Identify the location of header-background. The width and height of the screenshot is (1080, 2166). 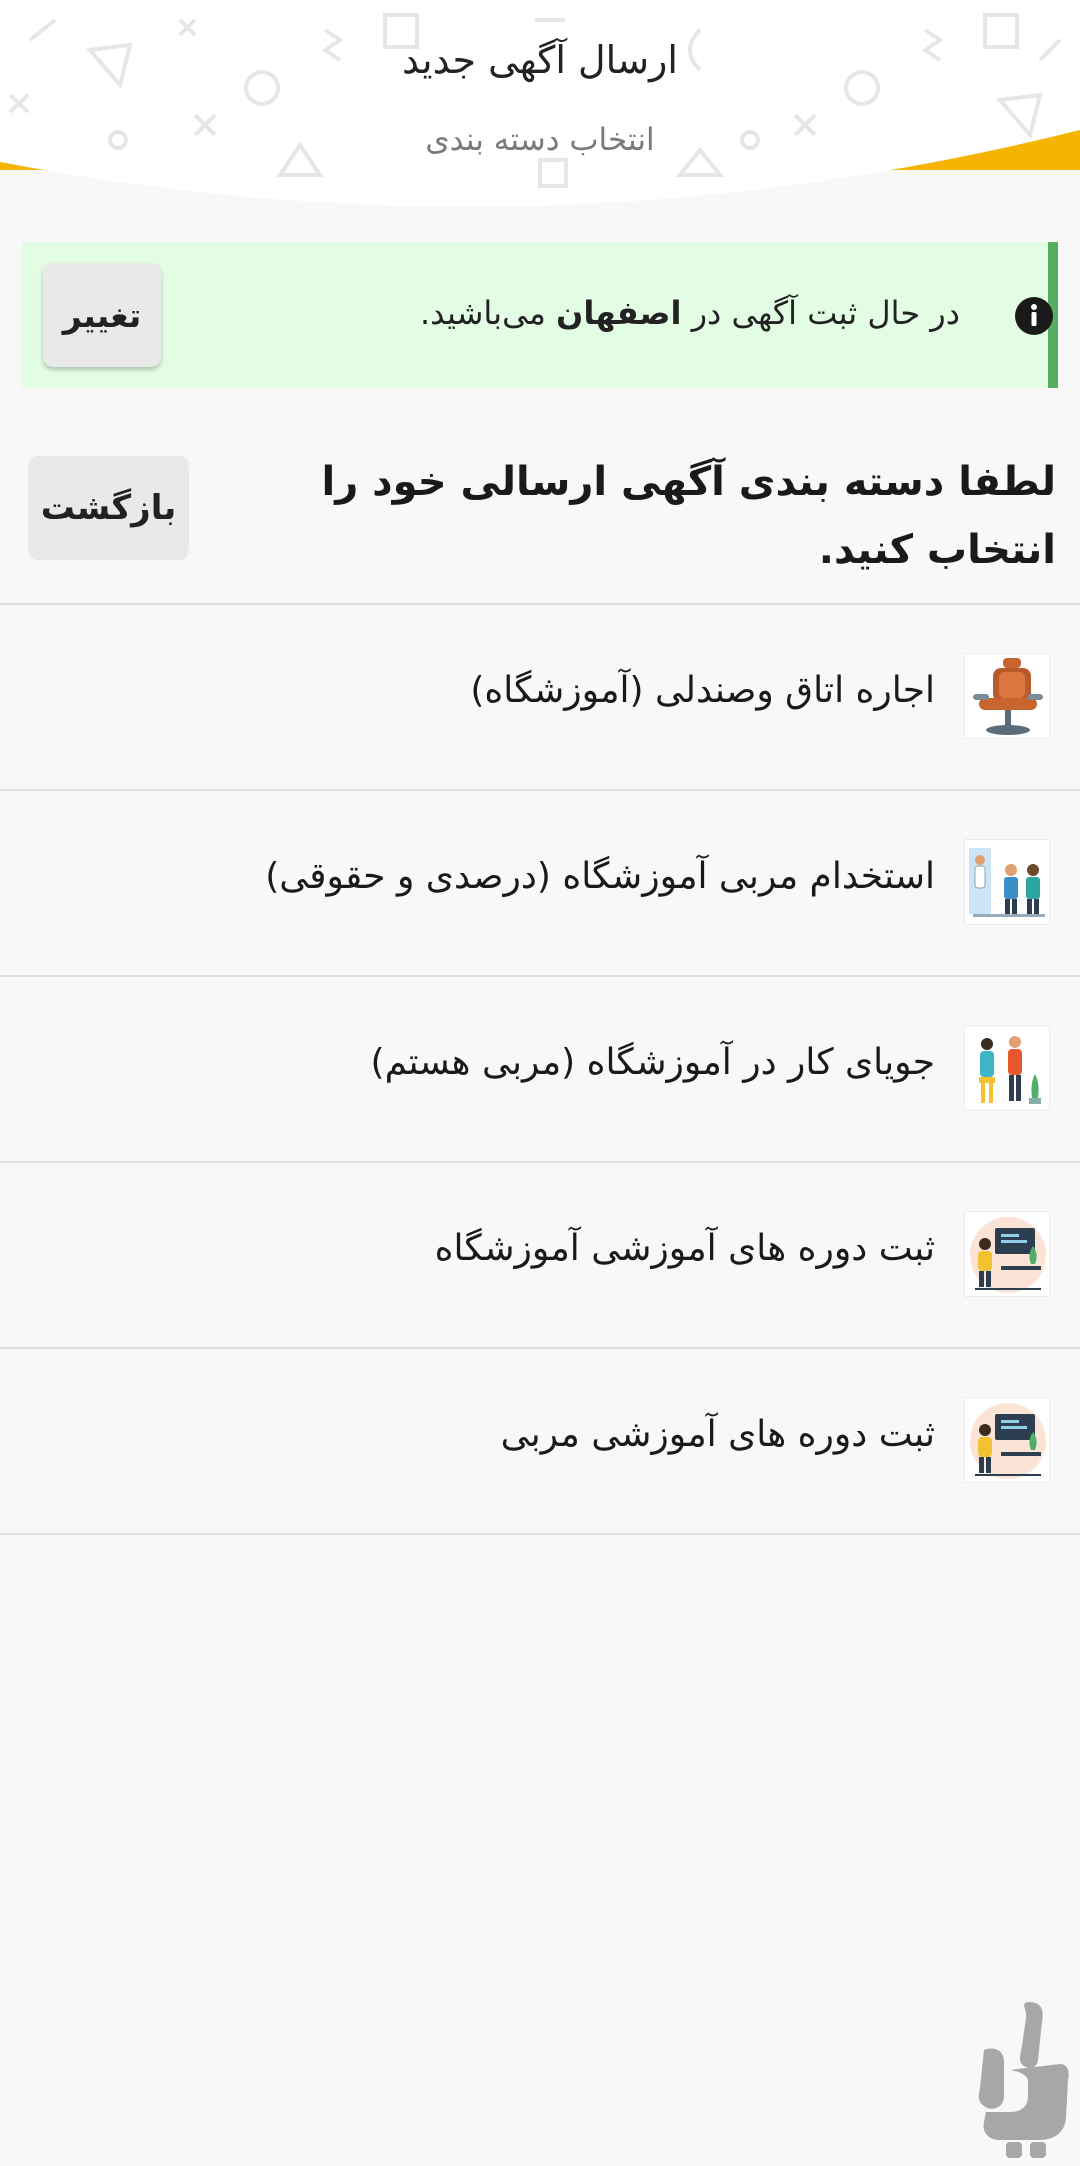
(540, 107).